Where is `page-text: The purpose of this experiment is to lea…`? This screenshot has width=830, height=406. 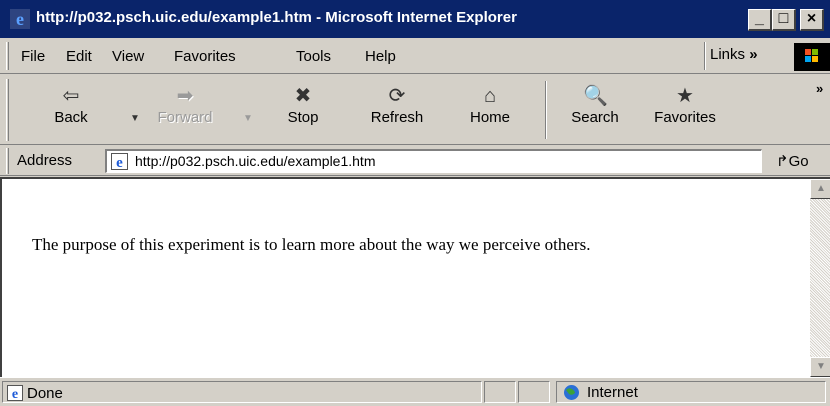
page-text: The purpose of this experiment is to lea… is located at coordinates (311, 244).